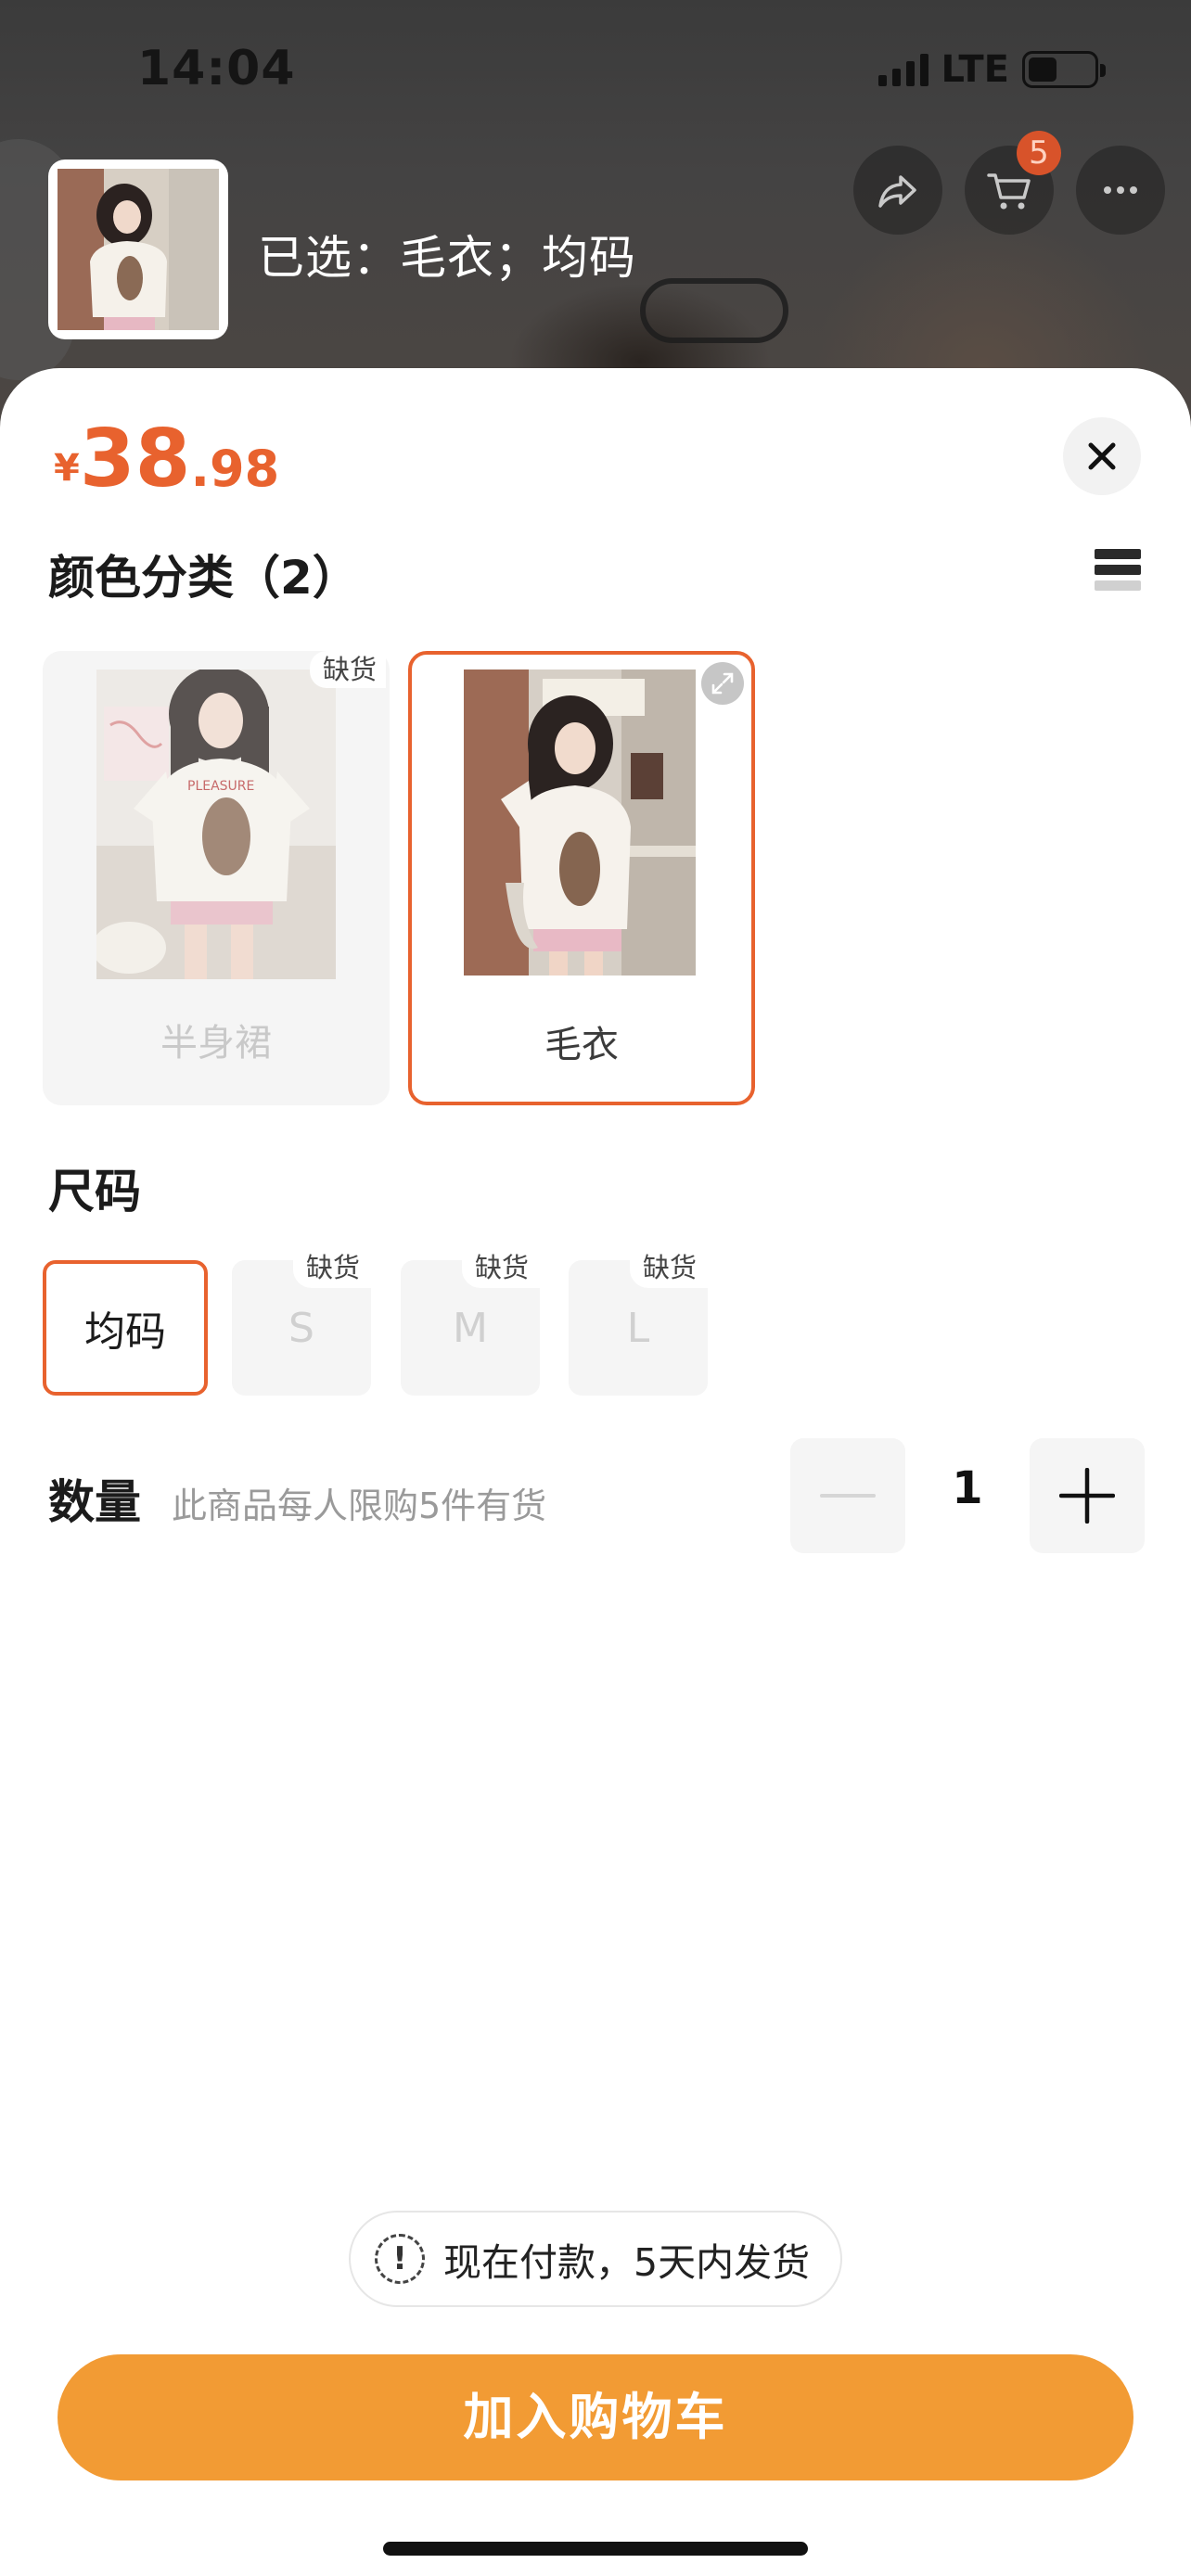  I want to click on shipping-notice: ! 现在付款，5天内发货, so click(595, 2259).